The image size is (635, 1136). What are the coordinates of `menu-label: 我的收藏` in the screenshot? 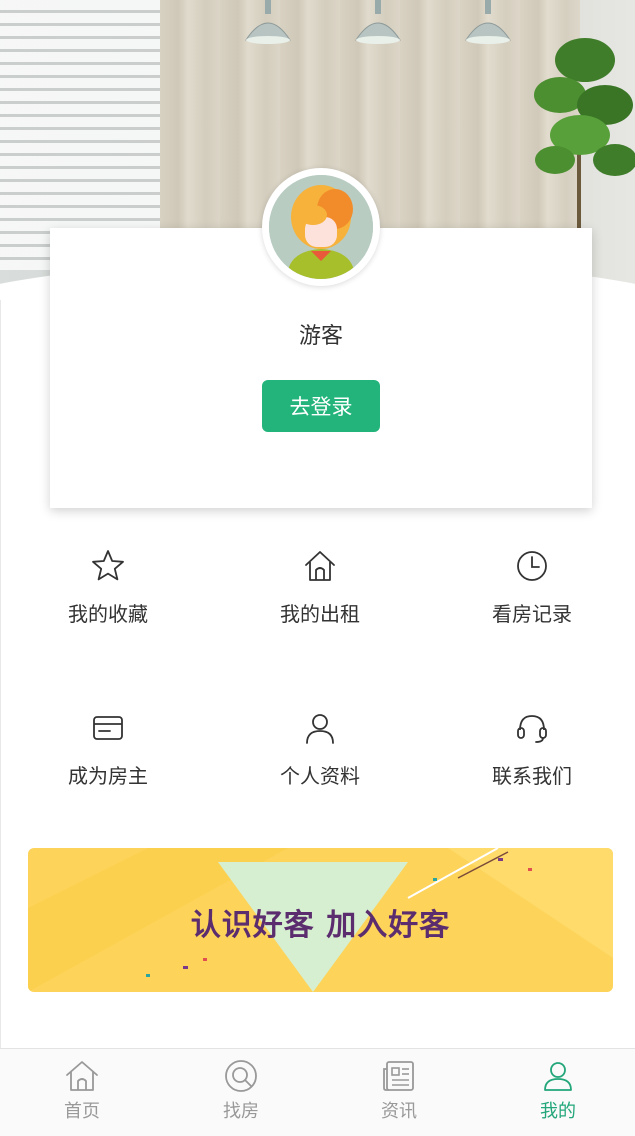 It's located at (108, 614).